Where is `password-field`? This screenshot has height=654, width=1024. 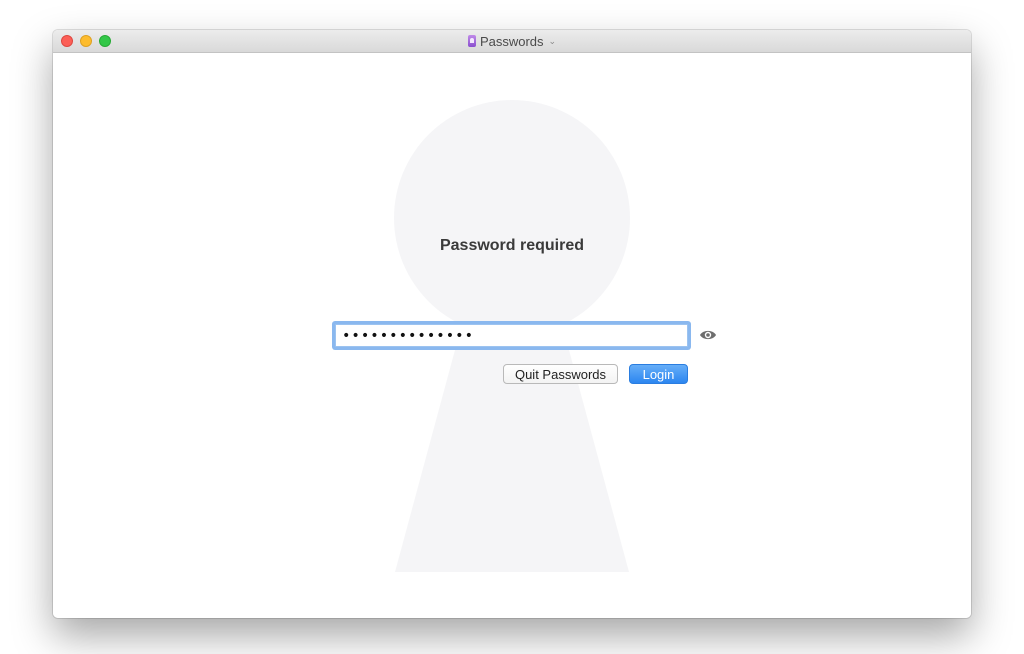
password-field is located at coordinates (511, 335).